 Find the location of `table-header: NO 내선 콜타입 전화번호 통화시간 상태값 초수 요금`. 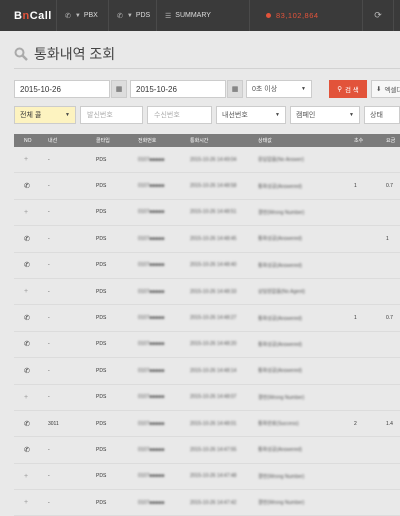

table-header: NO 내선 콜타입 전화번호 통화시간 상태값 초수 요금 is located at coordinates (207, 140).